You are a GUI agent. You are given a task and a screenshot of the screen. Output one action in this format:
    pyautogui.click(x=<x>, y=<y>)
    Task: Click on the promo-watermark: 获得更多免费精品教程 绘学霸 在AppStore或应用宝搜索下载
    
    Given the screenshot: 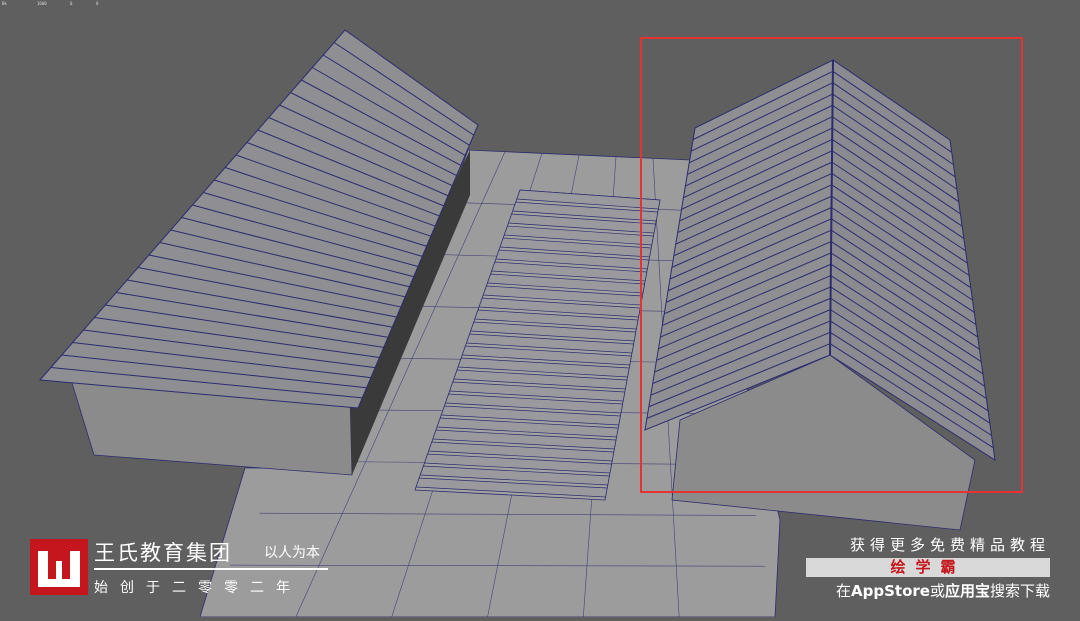 What is the action you would take?
    pyautogui.click(x=928, y=567)
    